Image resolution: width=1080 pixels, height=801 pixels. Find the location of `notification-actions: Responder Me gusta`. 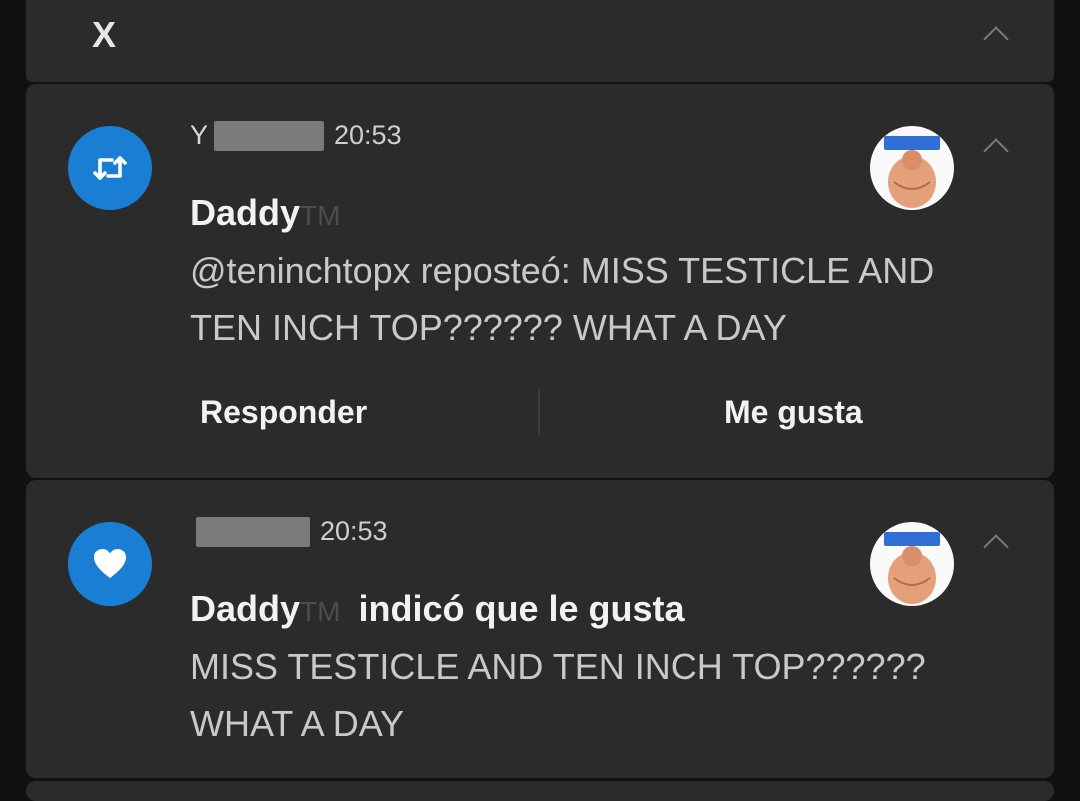

notification-actions: Responder Me gusta is located at coordinates (540, 412).